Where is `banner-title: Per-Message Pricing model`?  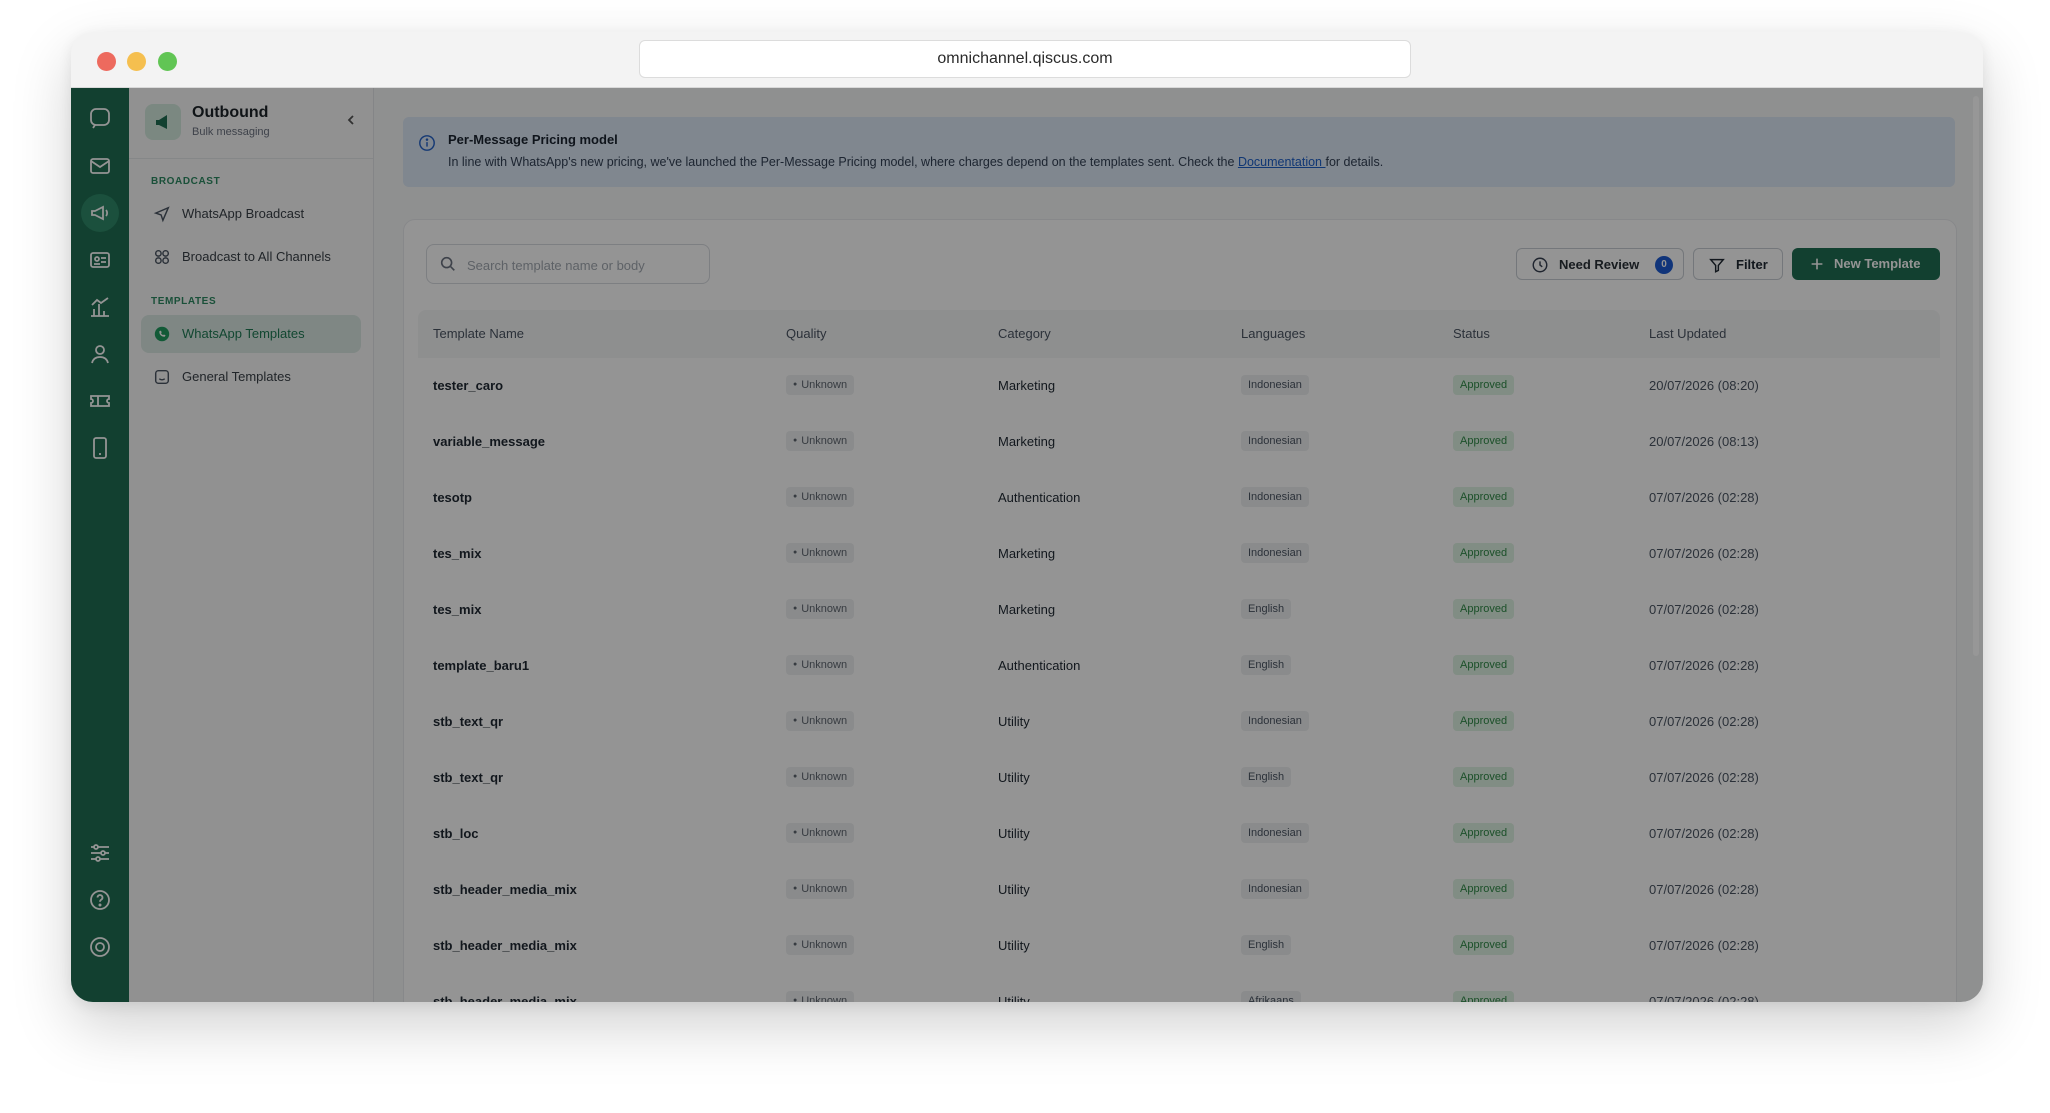
banner-title: Per-Message Pricing model is located at coordinates (533, 139).